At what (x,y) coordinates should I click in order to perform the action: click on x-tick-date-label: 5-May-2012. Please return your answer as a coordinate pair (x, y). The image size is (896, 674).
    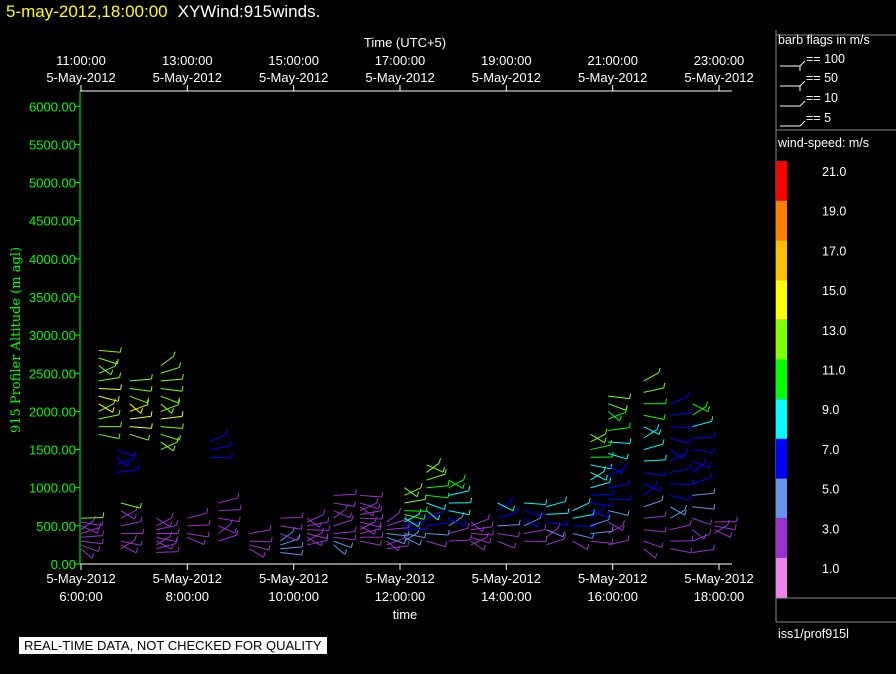
    Looking at the image, I should click on (612, 578).